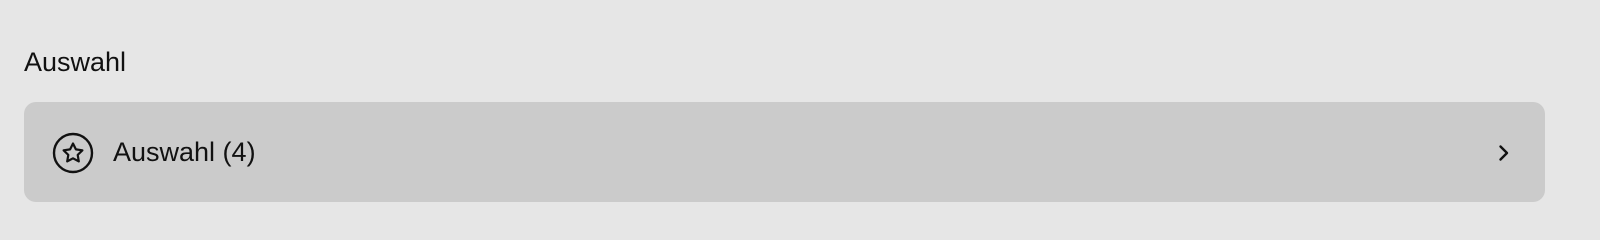 The width and height of the screenshot is (1600, 240). What do you see at coordinates (184, 152) in the screenshot?
I see `selection-row-label: Auswahl (4)` at bounding box center [184, 152].